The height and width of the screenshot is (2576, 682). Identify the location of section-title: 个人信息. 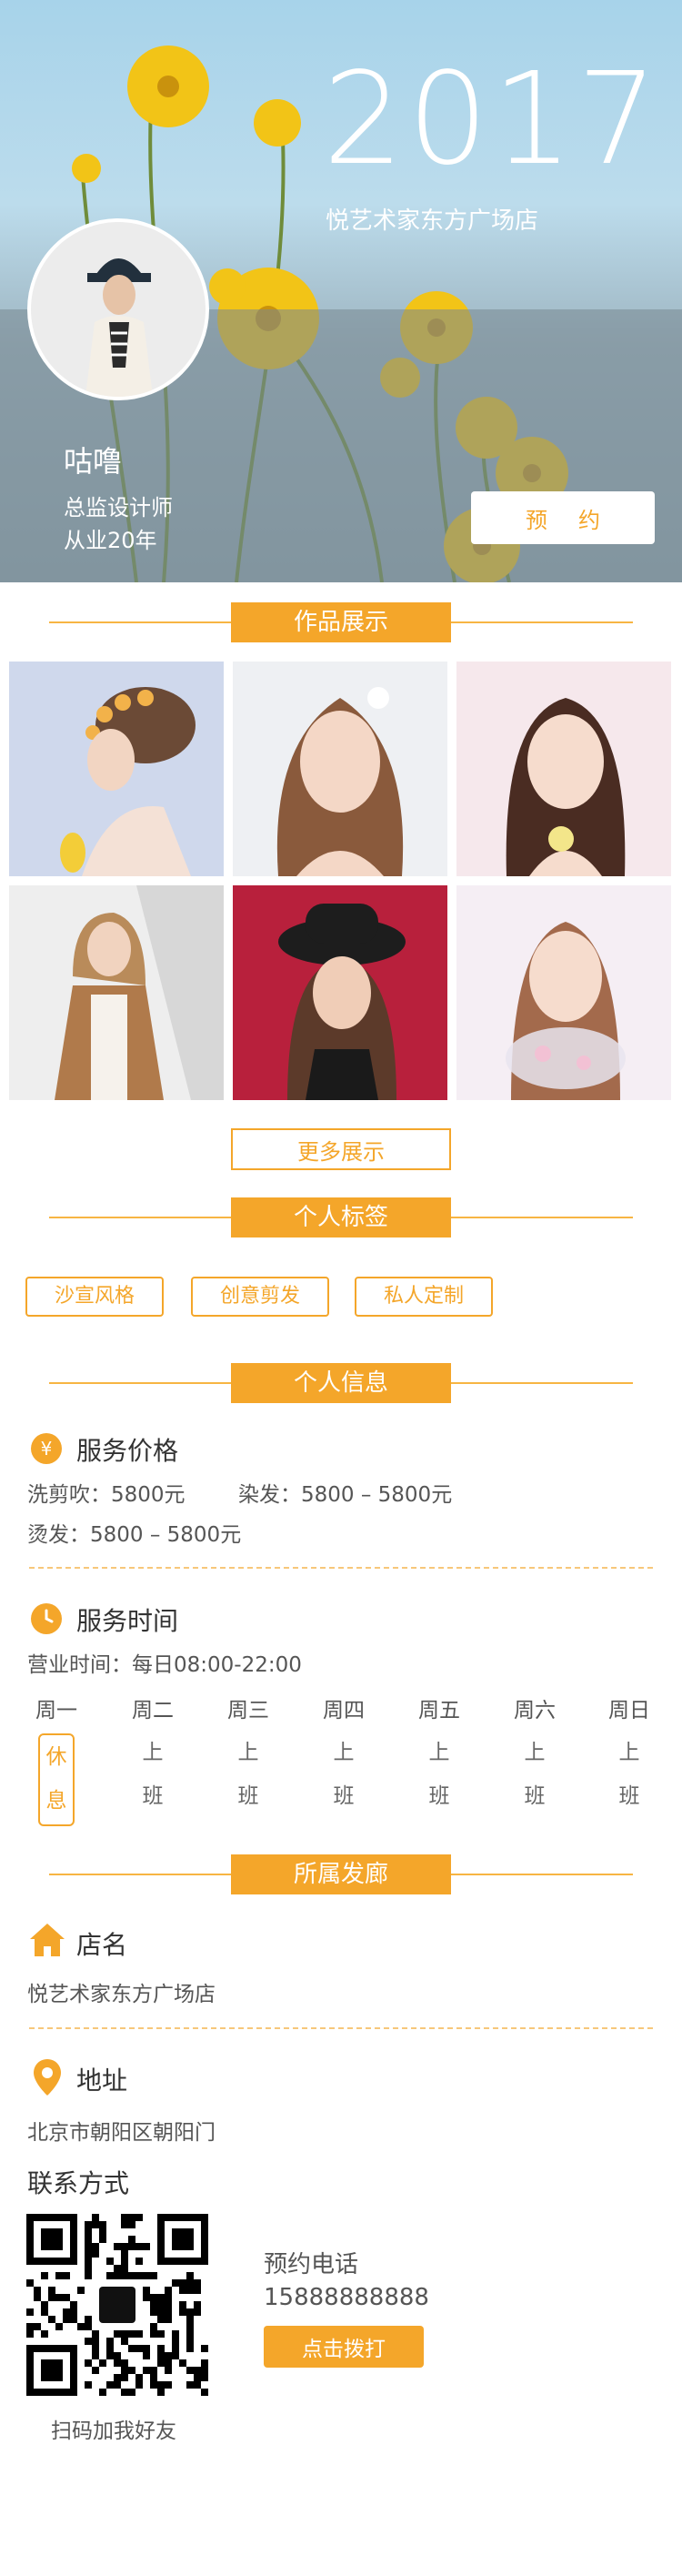
(341, 1383).